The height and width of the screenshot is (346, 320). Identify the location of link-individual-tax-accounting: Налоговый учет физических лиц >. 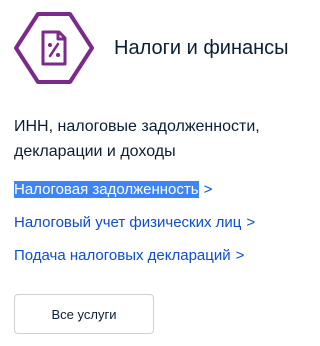
(164, 223).